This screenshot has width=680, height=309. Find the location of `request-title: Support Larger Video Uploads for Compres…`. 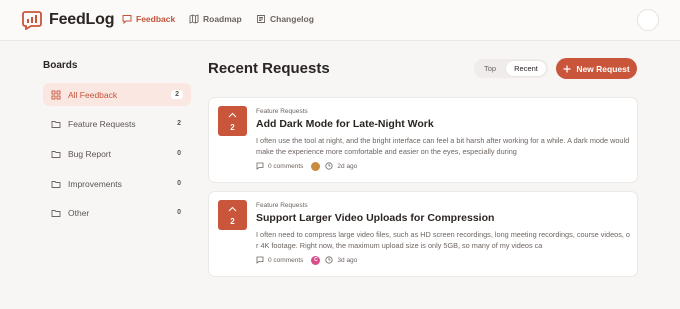

request-title: Support Larger Video Uploads for Compres… is located at coordinates (375, 218).